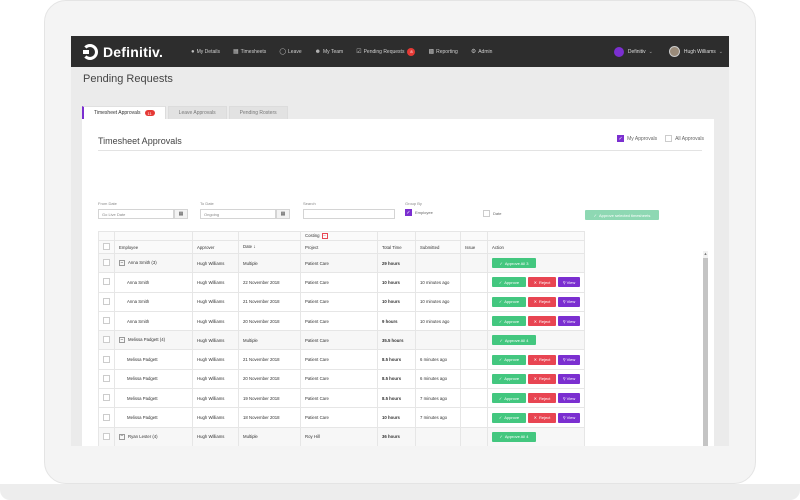 This screenshot has height=500, width=800. I want to click on date-cell: 20 November 2018, so click(269, 321).